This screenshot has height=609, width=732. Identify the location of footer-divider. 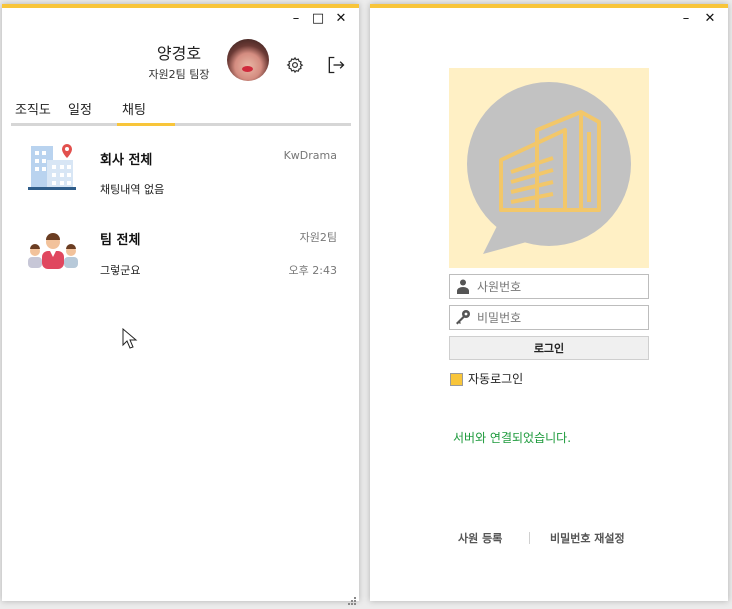
(529, 538).